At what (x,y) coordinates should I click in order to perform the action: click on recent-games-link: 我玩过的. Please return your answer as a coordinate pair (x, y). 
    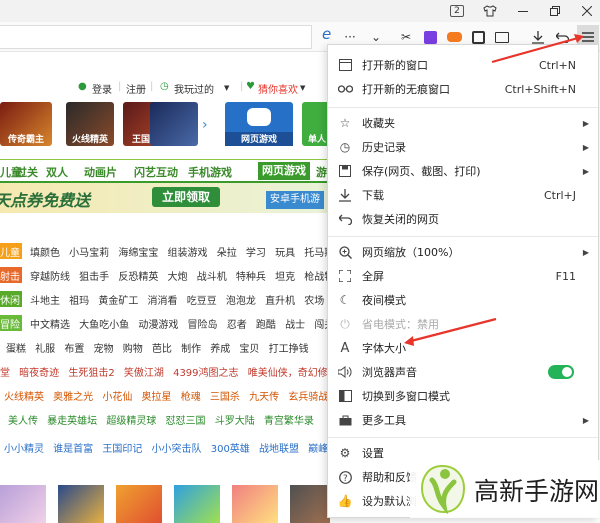
    Looking at the image, I should click on (194, 88).